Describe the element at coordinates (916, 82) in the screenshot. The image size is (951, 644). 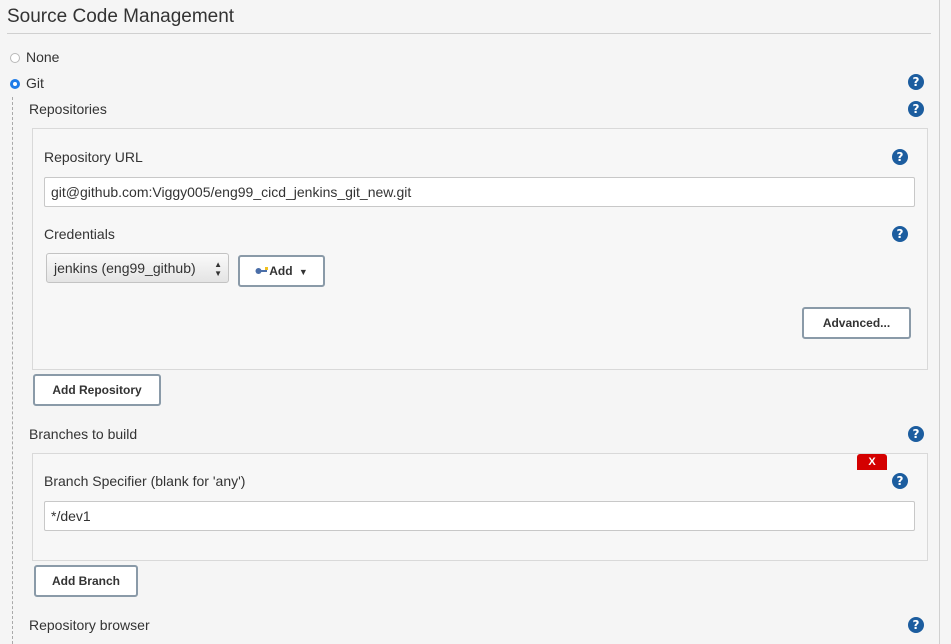
I see `git-help-icon: ?` at that location.